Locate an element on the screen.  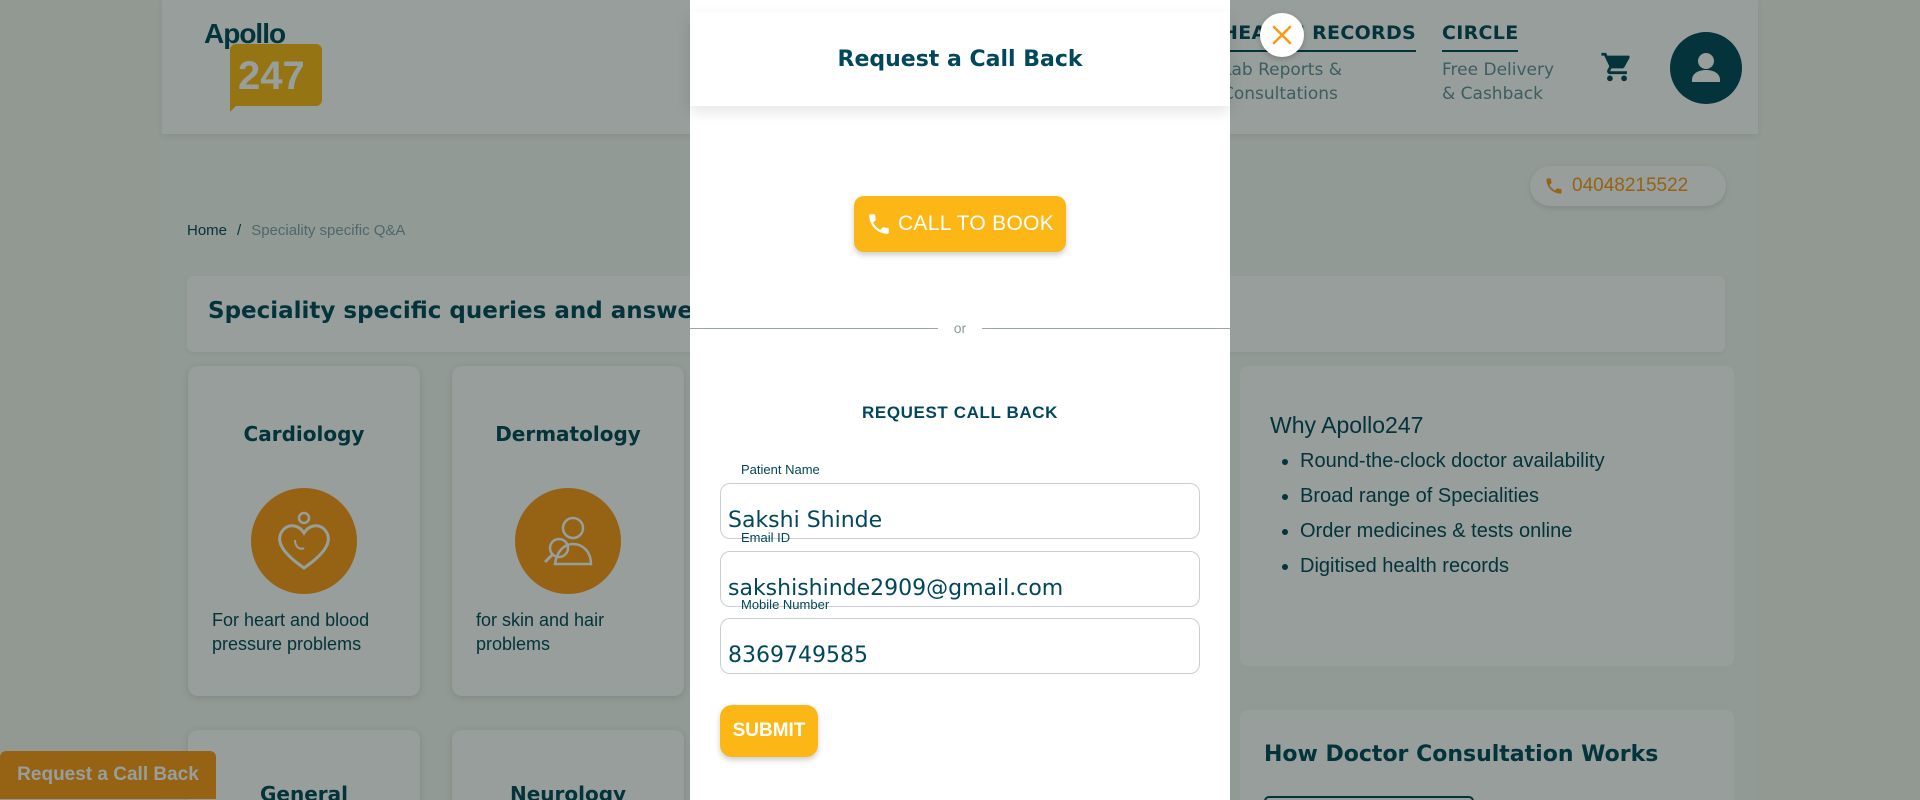
modal-title: Request a Call Back is located at coordinates (960, 59).